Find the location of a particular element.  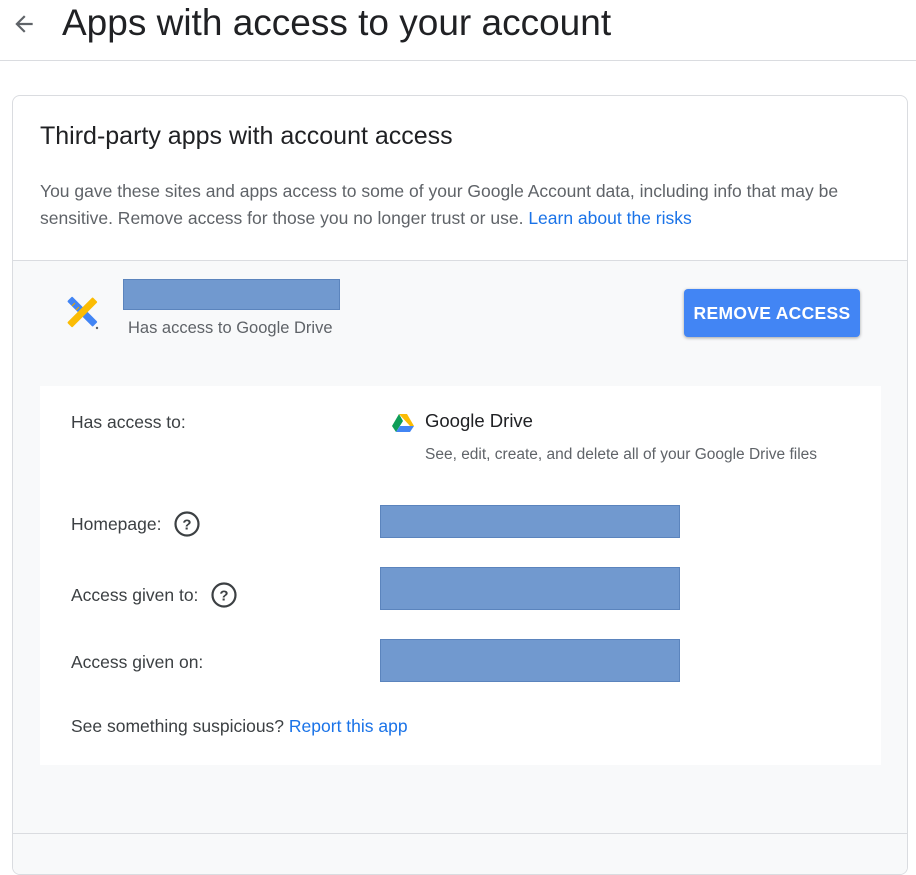

has-access-label: Has access to: is located at coordinates (128, 422).